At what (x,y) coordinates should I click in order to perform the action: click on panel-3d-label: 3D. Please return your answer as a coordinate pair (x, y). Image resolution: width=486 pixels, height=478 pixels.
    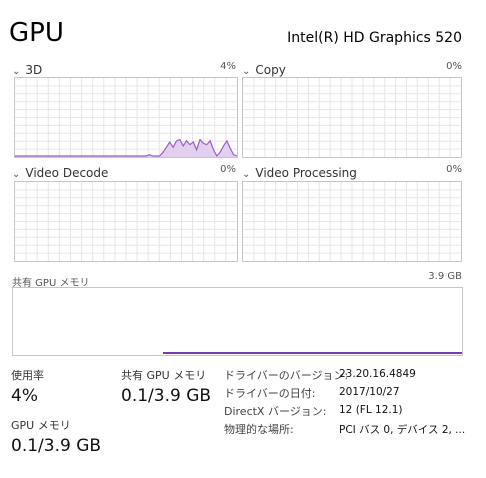
    Looking at the image, I should click on (34, 70).